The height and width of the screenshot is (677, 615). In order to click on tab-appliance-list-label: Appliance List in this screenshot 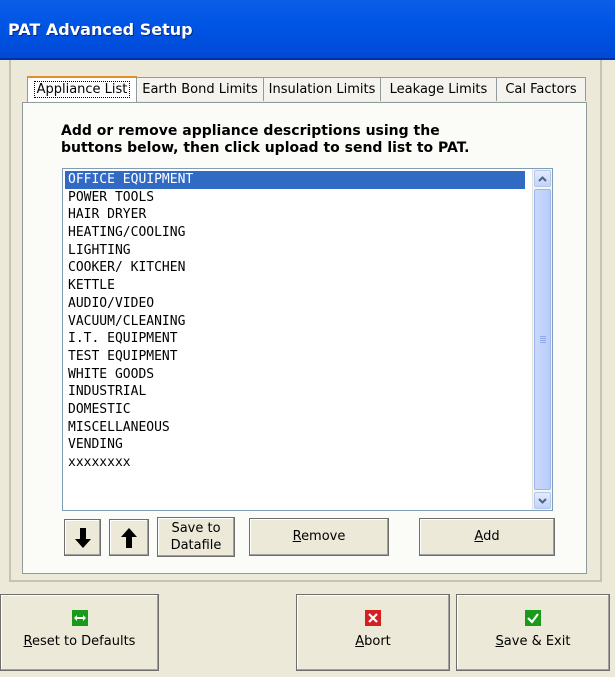, I will do `click(82, 89)`.